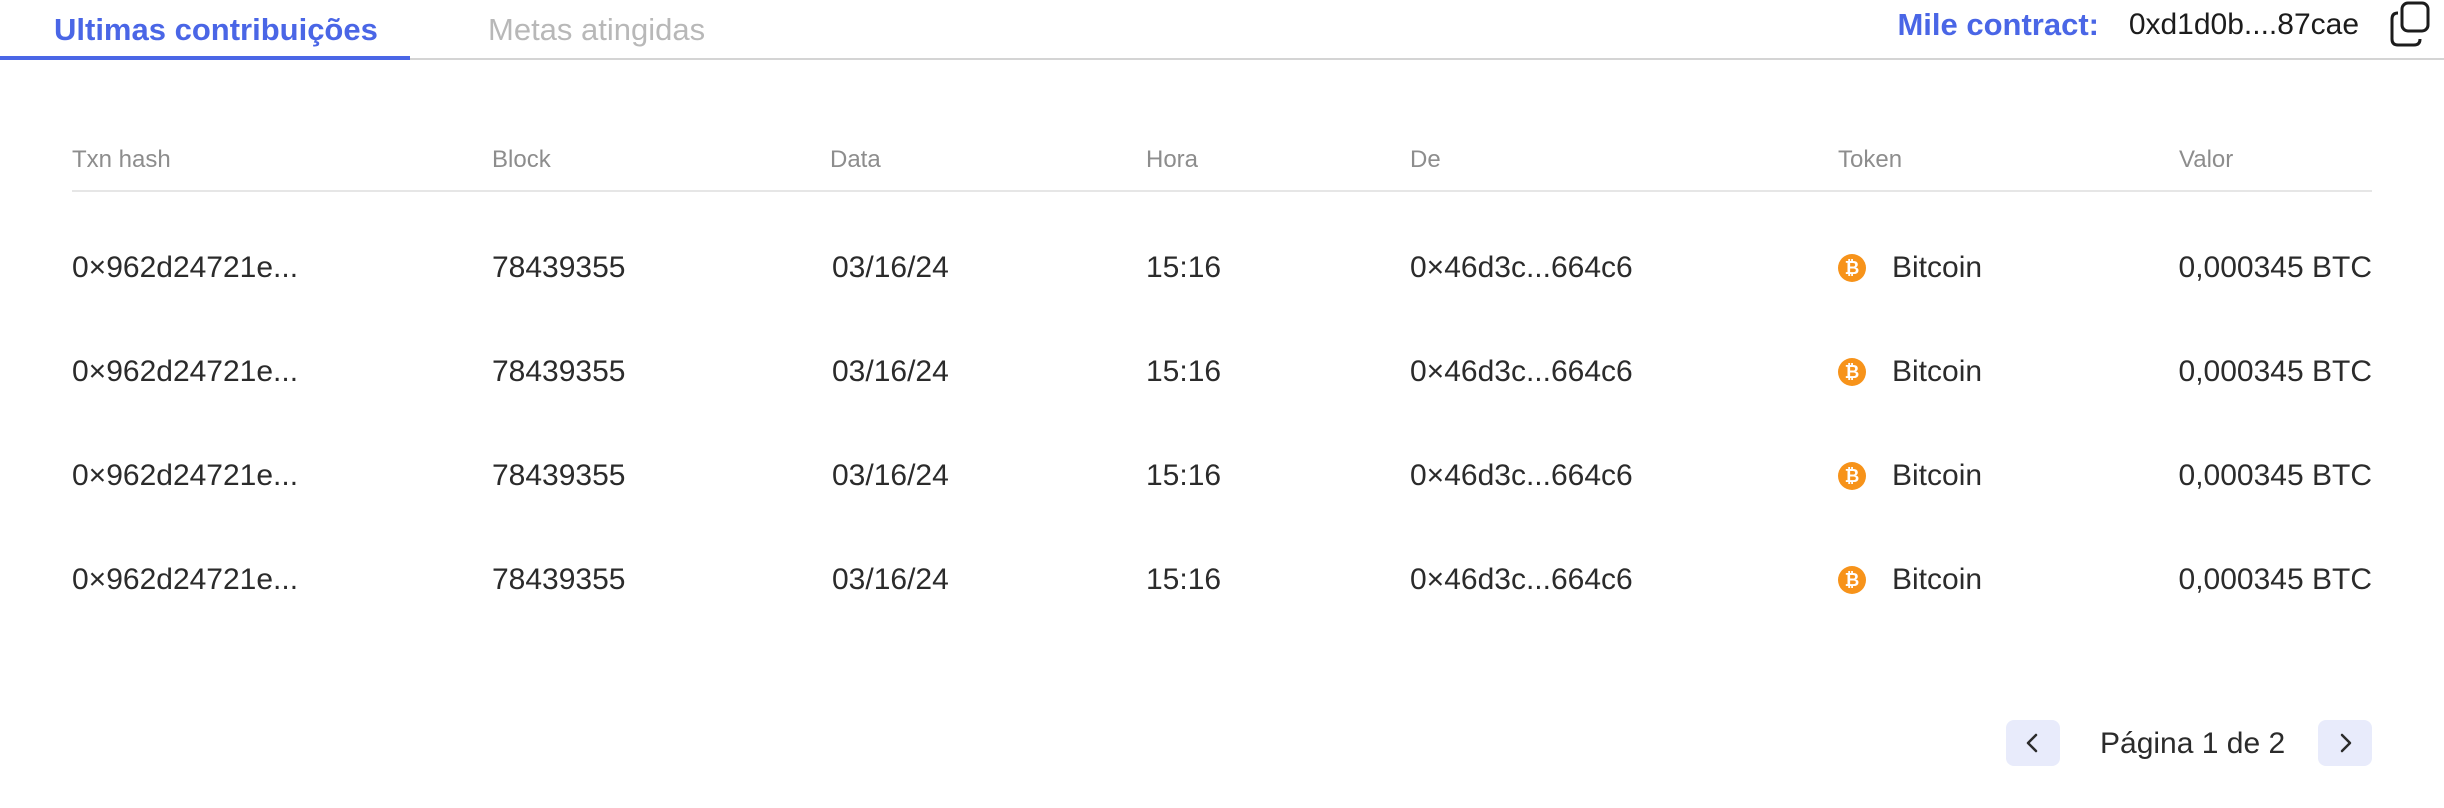 Image resolution: width=2444 pixels, height=808 pixels. I want to click on contract-label: Mile contract:, so click(1998, 24).